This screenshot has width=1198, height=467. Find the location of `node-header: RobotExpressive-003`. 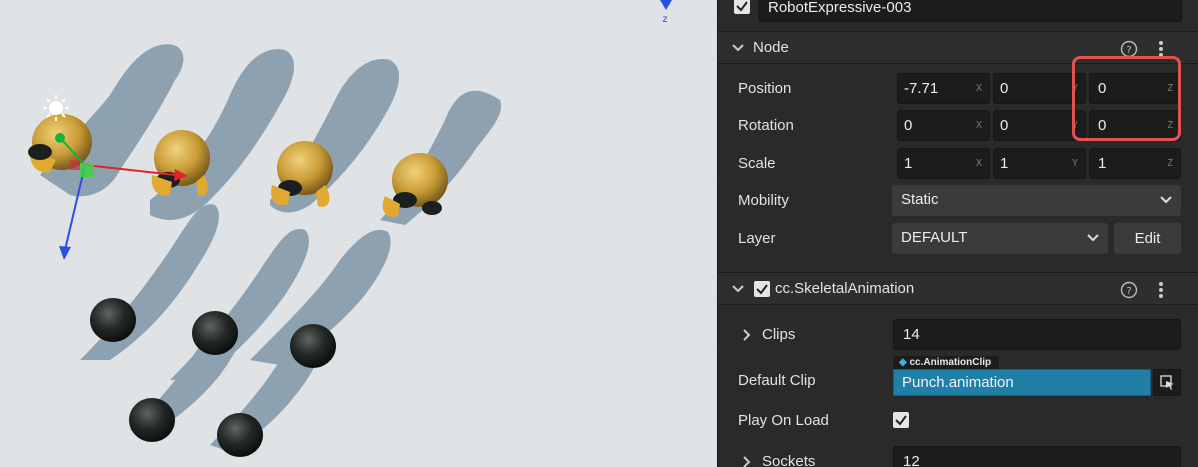

node-header: RobotExpressive-003 is located at coordinates (958, 14).